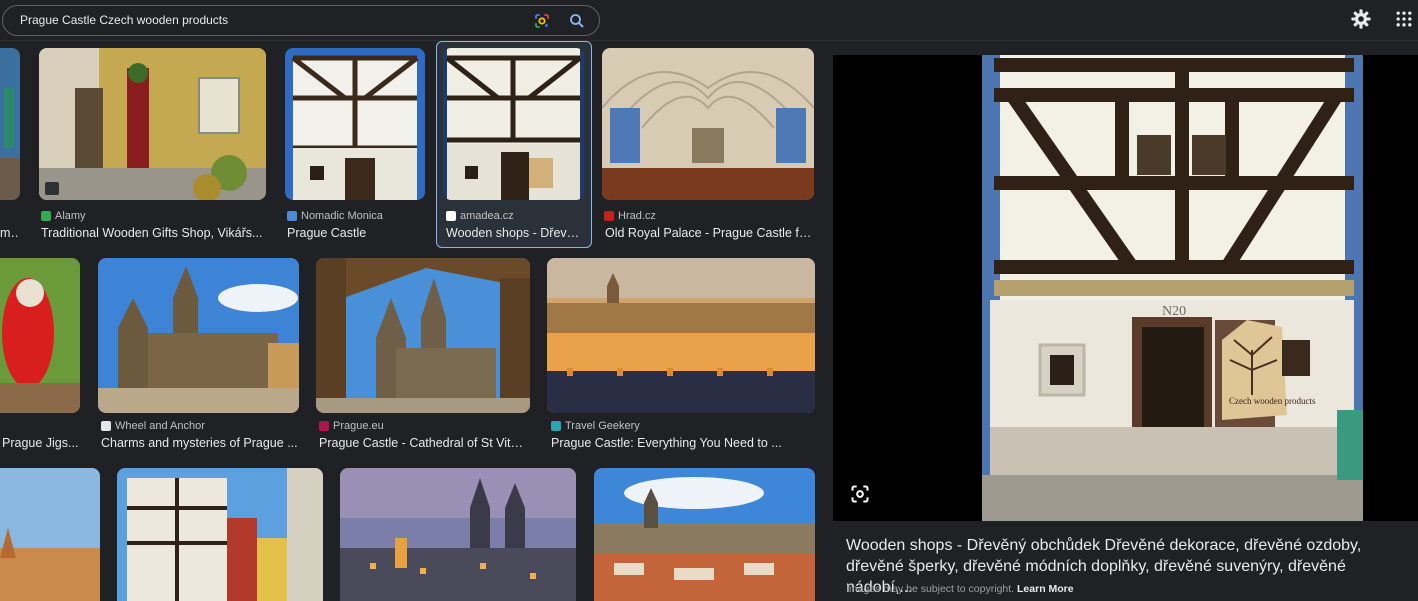 The image size is (1418, 601). What do you see at coordinates (480, 216) in the screenshot?
I see `result-source: amadea.cz` at bounding box center [480, 216].